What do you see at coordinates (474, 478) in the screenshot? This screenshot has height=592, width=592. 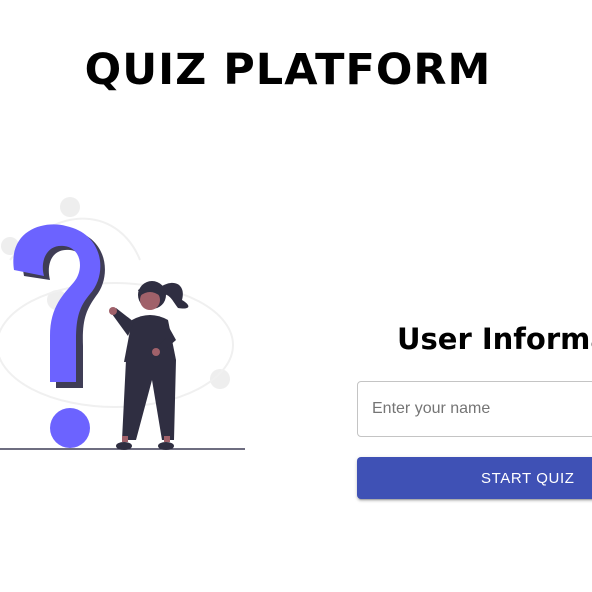 I see `start-quiz-button: START QUIZ` at bounding box center [474, 478].